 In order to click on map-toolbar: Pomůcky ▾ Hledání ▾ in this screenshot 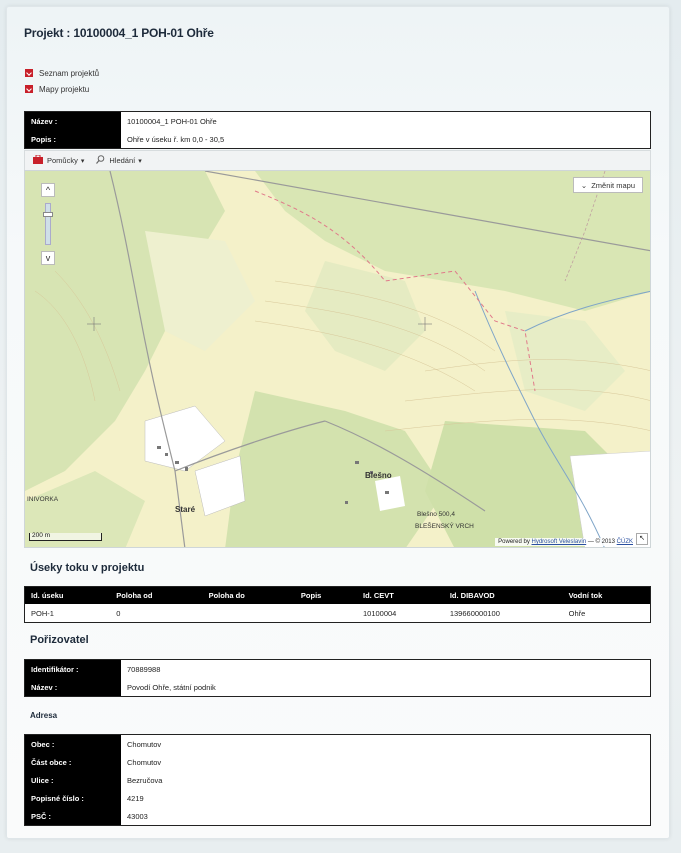, I will do `click(337, 160)`.